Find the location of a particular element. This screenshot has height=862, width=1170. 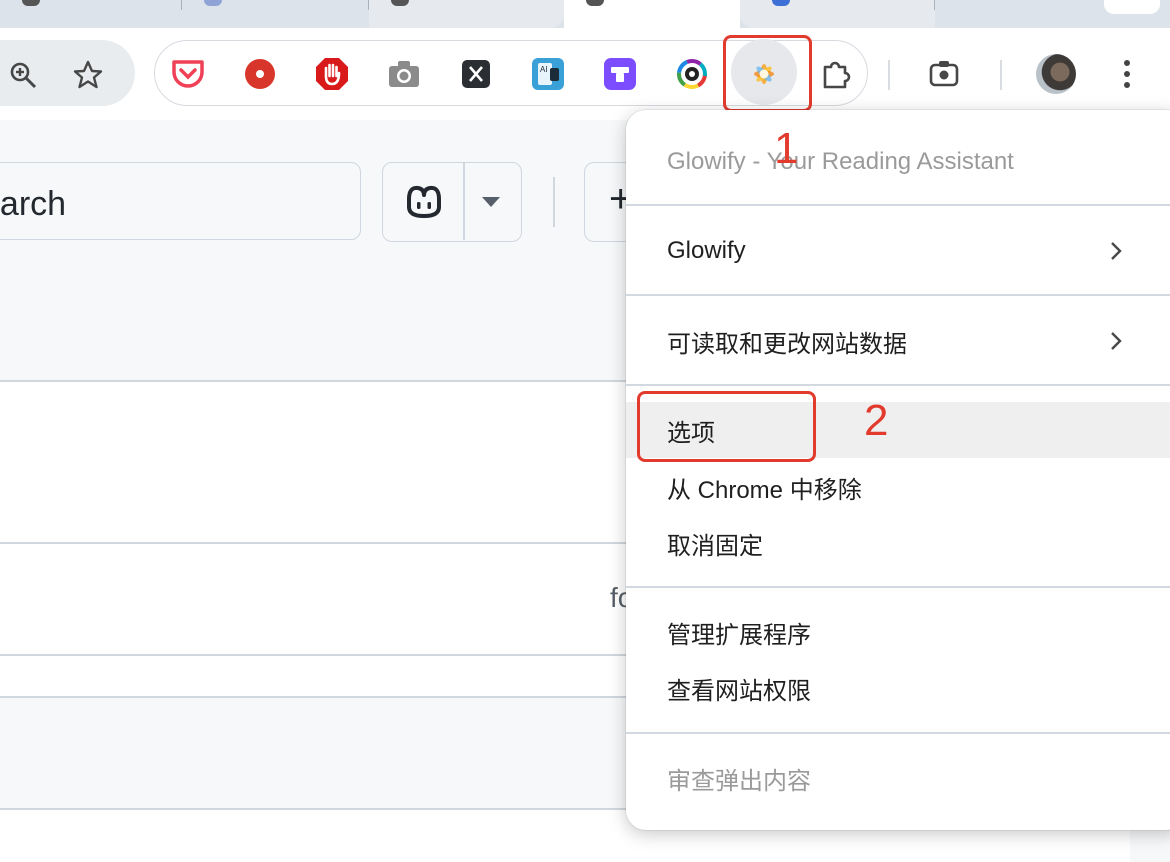

menu-item-label: 管理扩展程序 is located at coordinates (739, 635).